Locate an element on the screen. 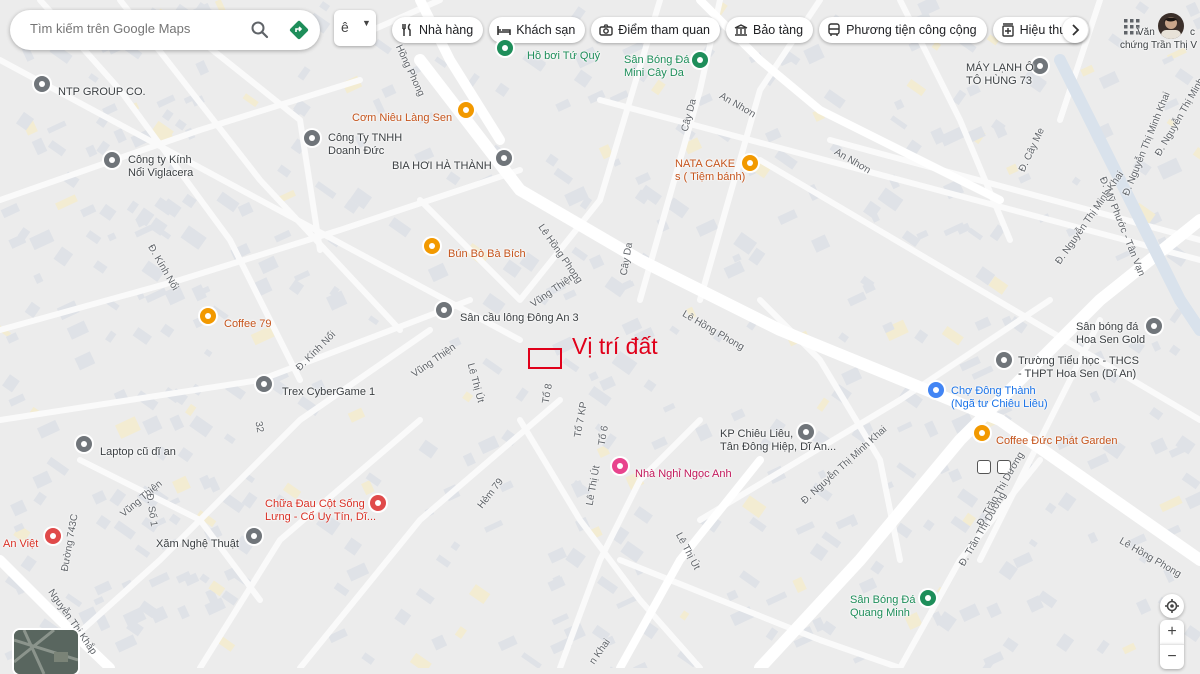  camera-icon is located at coordinates (606, 30).